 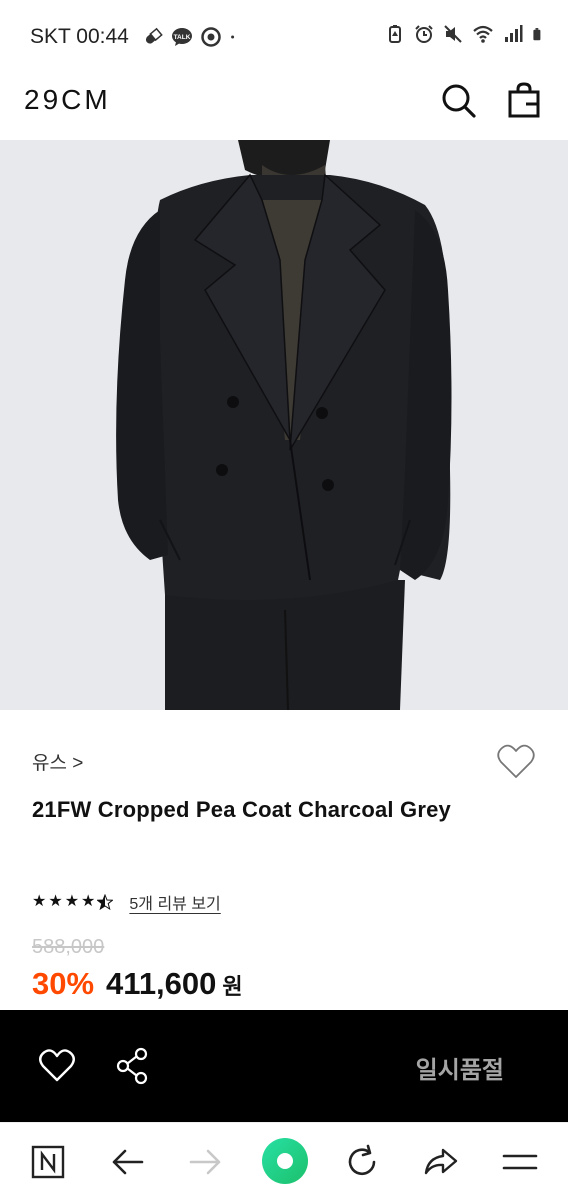 I want to click on half-star-icon, so click(x=105, y=902).